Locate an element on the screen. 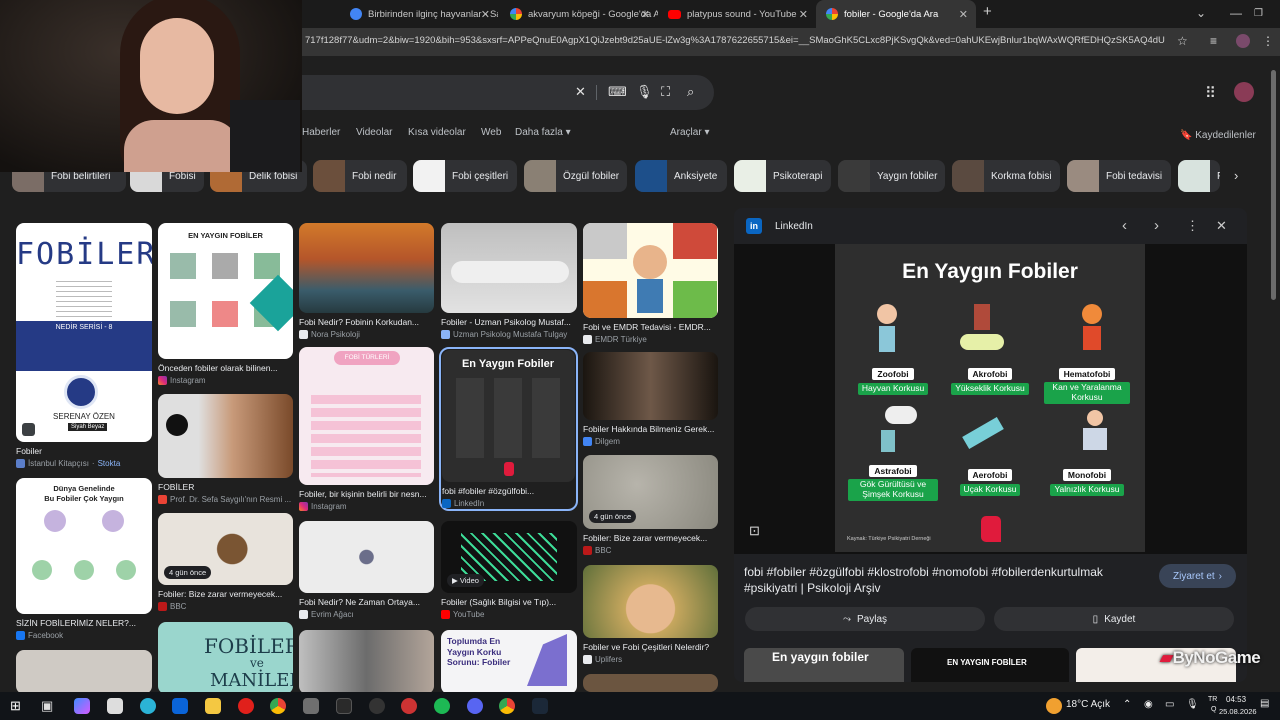 The width and height of the screenshot is (1280, 720). nav-araclar: Araçlar ▾ is located at coordinates (690, 132).